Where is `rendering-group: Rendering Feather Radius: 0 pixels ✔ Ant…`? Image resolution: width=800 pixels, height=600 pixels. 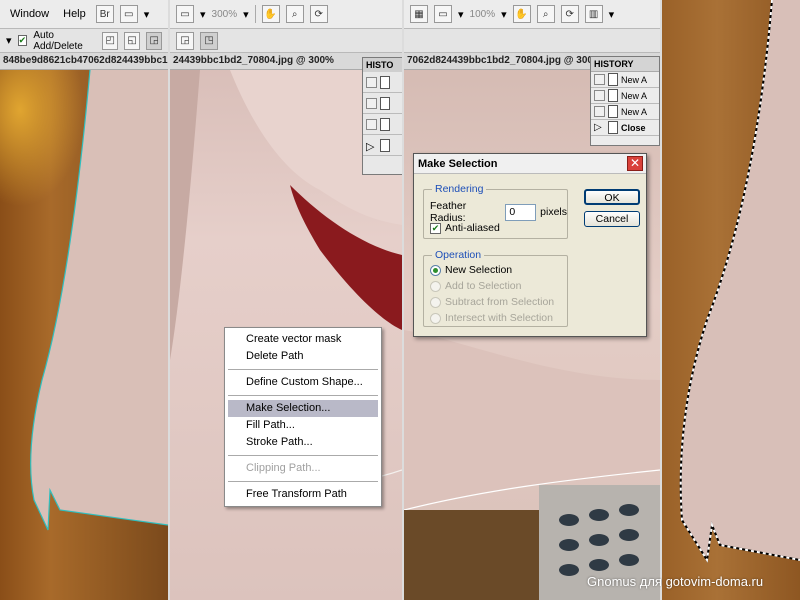
rendering-group: Rendering Feather Radius: 0 pixels ✔ Ant… is located at coordinates (495, 211).